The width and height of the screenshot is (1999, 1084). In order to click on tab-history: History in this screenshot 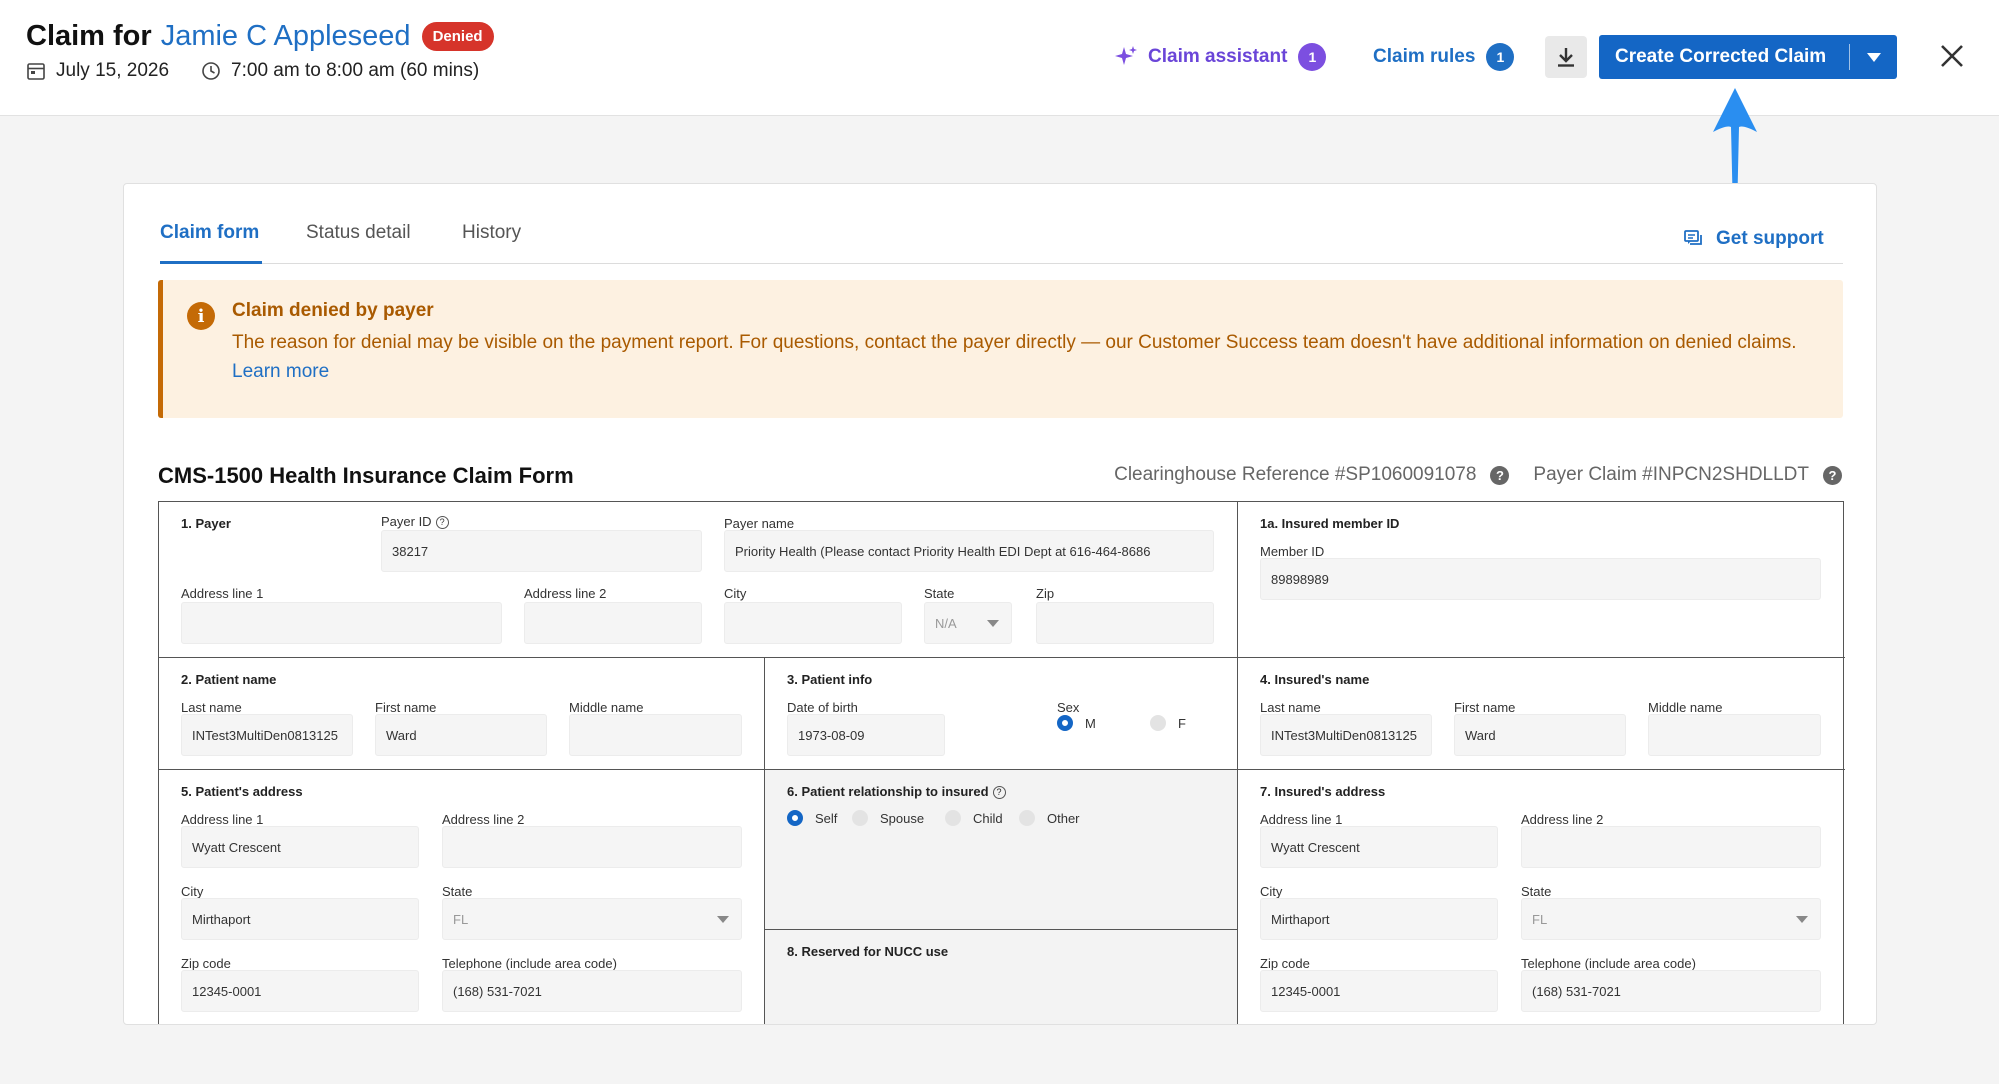, I will do `click(491, 243)`.